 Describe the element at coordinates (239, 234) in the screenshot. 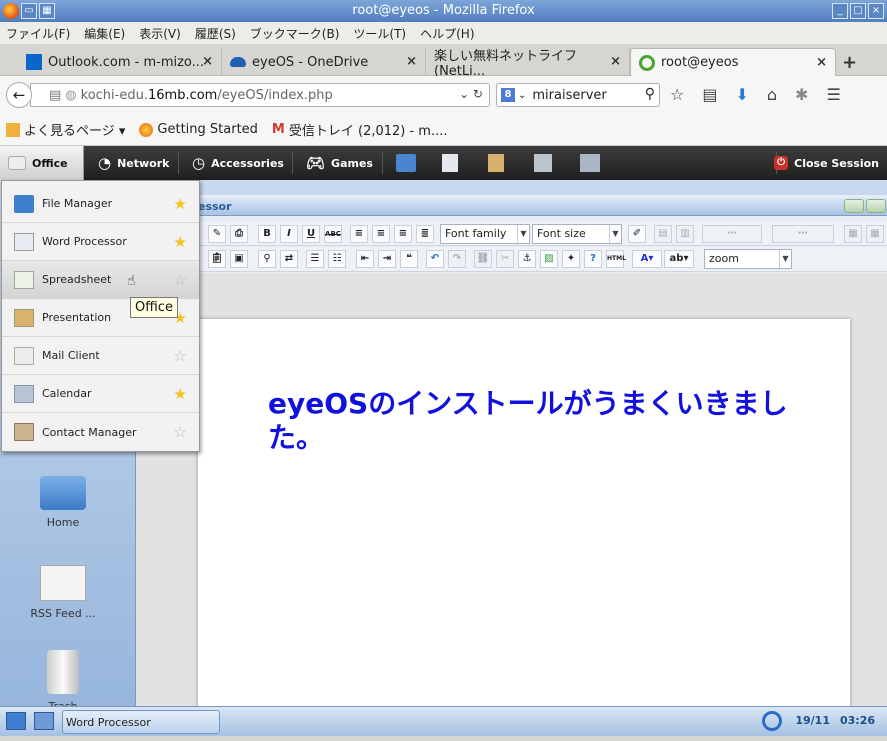

I see `print-icon: ⎙` at that location.